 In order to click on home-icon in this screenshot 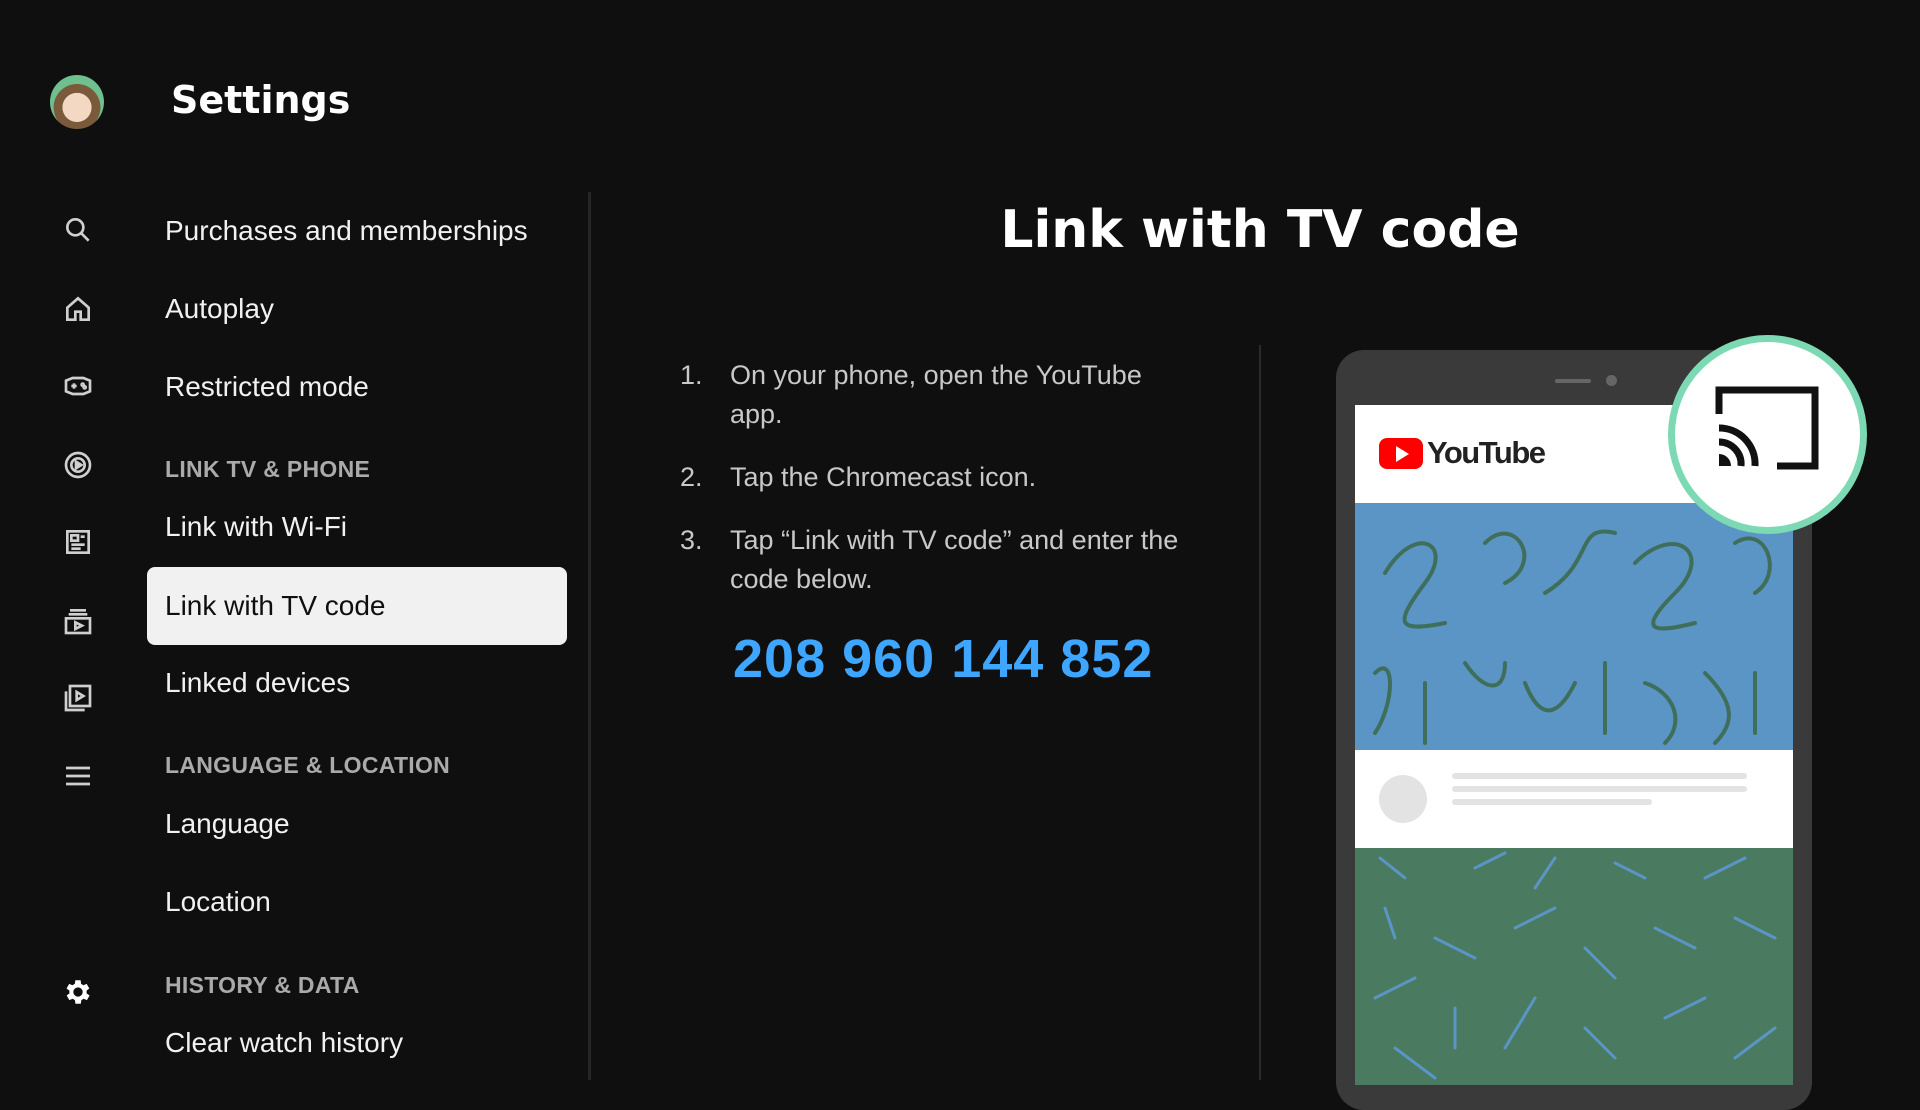, I will do `click(78, 309)`.